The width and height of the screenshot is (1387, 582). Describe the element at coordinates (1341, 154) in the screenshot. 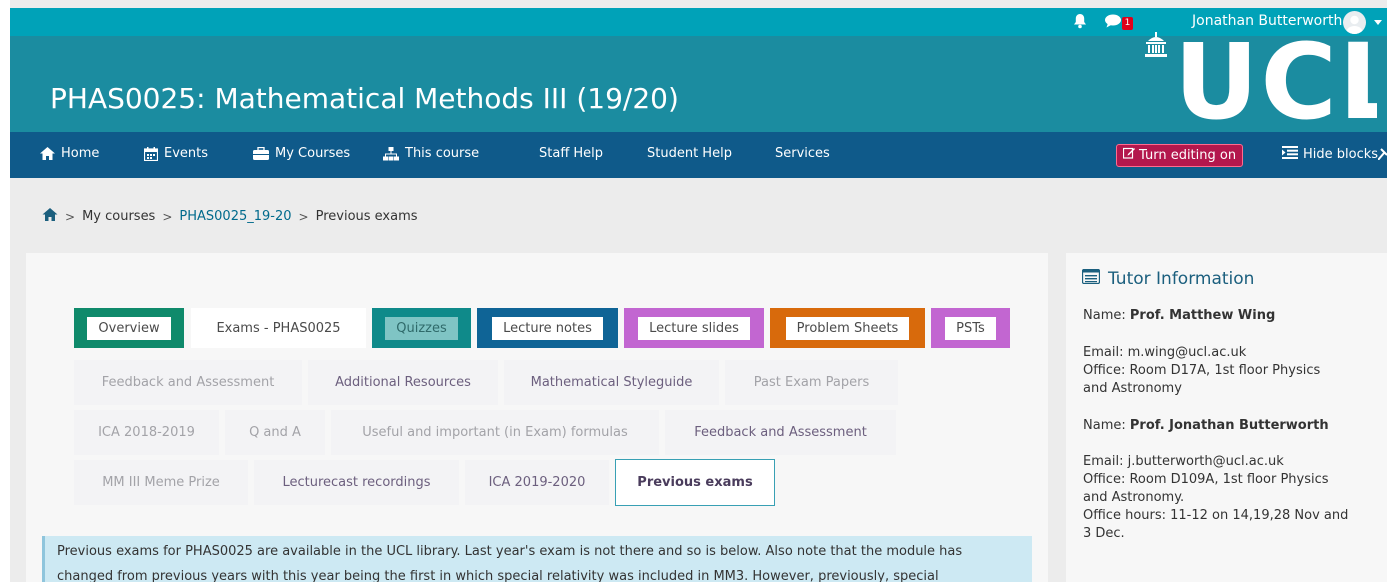

I see `hide-blocks-label: Hide blocks` at that location.